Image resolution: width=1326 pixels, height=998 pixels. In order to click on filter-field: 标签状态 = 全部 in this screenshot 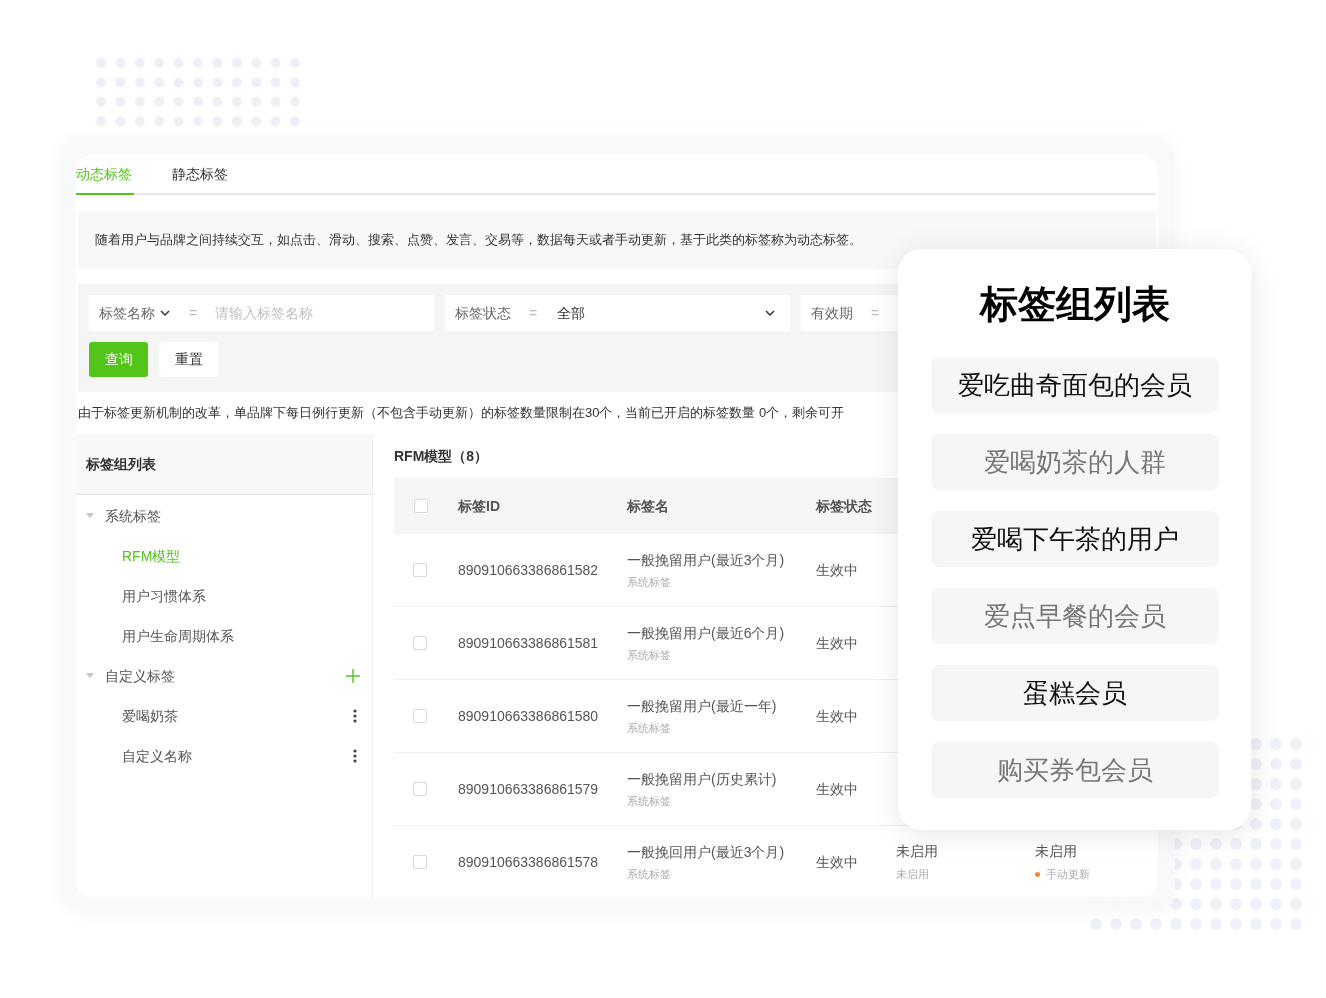, I will do `click(617, 313)`.